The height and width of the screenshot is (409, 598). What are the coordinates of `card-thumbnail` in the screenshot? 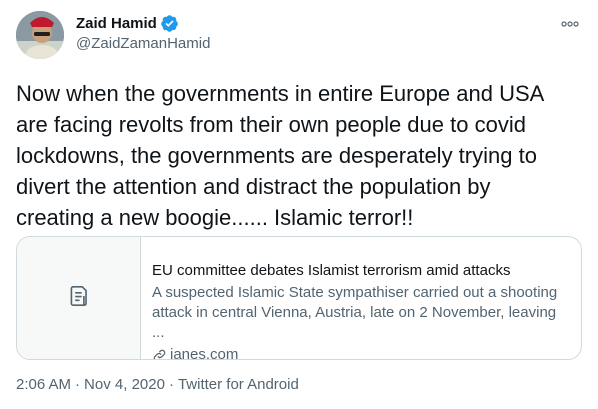 It's located at (79, 298).